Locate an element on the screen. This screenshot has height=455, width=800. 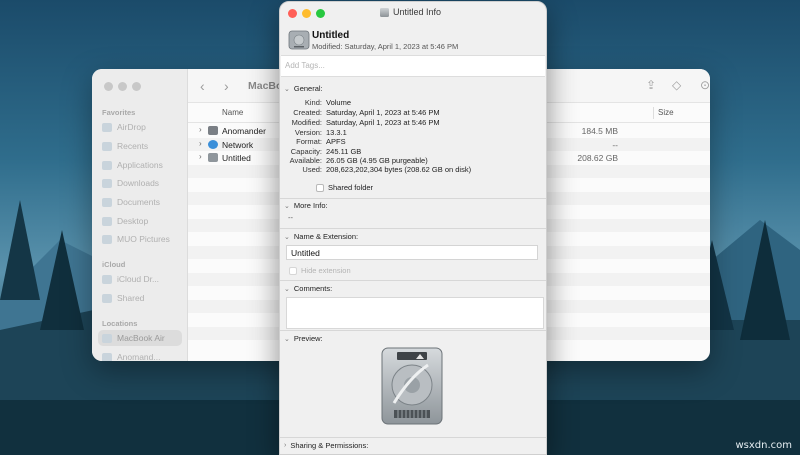
watermark: wsxdn.com is located at coordinates (763, 445).